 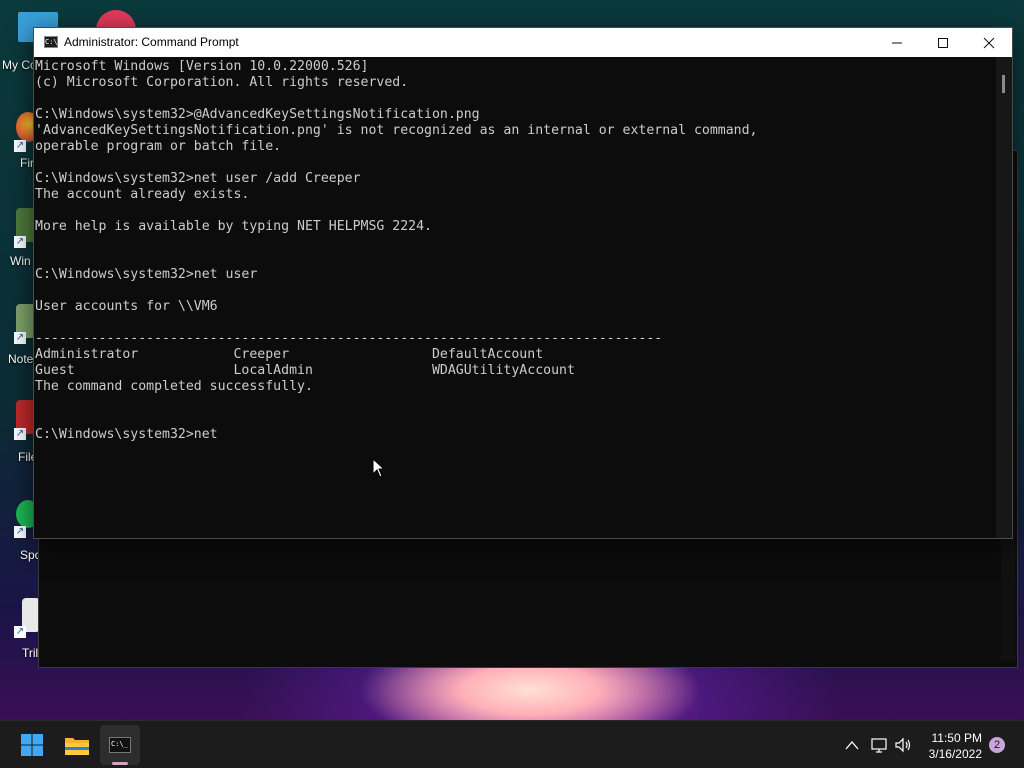 What do you see at coordinates (289, 354) in the screenshot?
I see `user-accounts-row: Administrator Creeper DefaultAccount` at bounding box center [289, 354].